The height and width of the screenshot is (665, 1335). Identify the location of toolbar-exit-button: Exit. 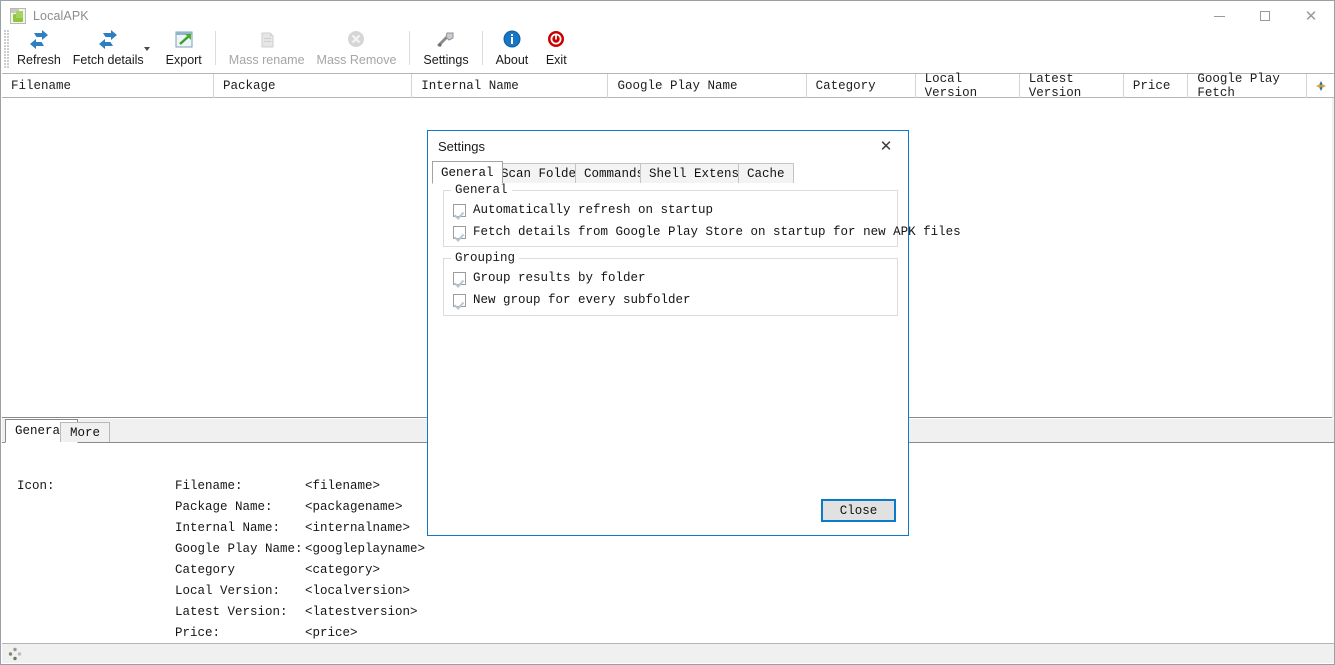
(556, 49).